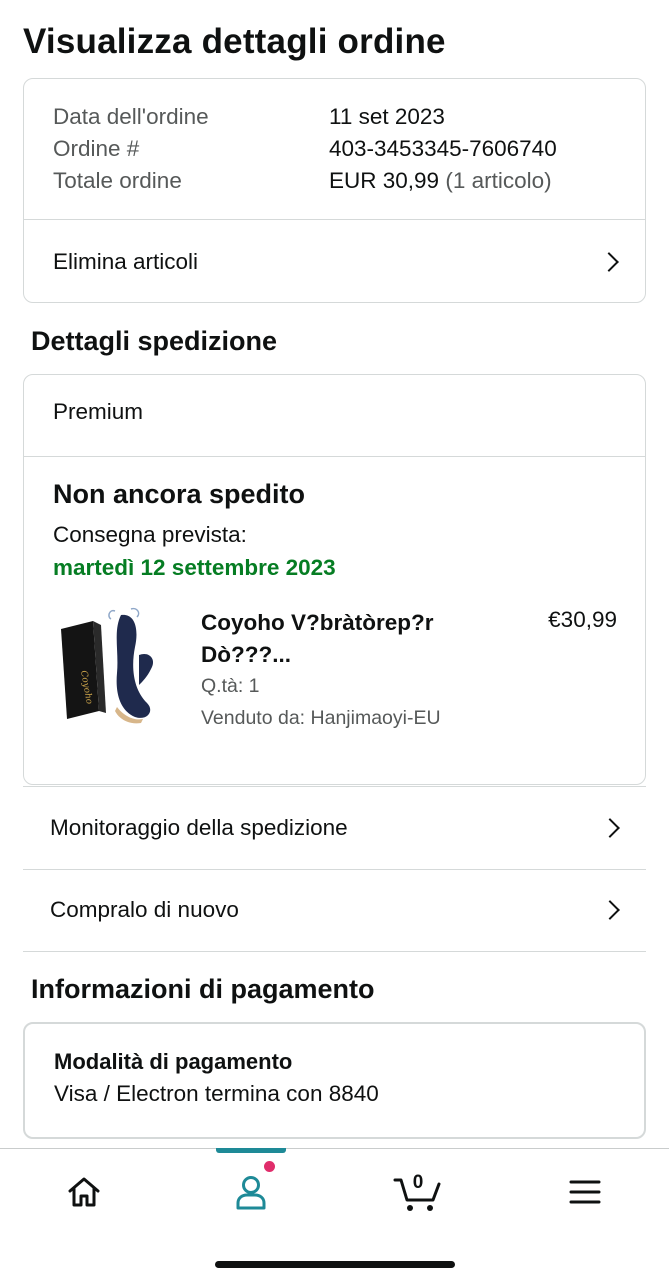 The height and width of the screenshot is (1280, 669). What do you see at coordinates (131, 116) in the screenshot?
I see `order-date-label: Data dell'ordine` at bounding box center [131, 116].